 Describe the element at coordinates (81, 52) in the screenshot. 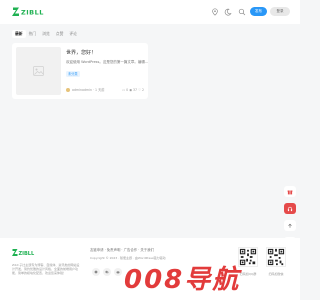

I see `post-title: 世界，您好！` at that location.